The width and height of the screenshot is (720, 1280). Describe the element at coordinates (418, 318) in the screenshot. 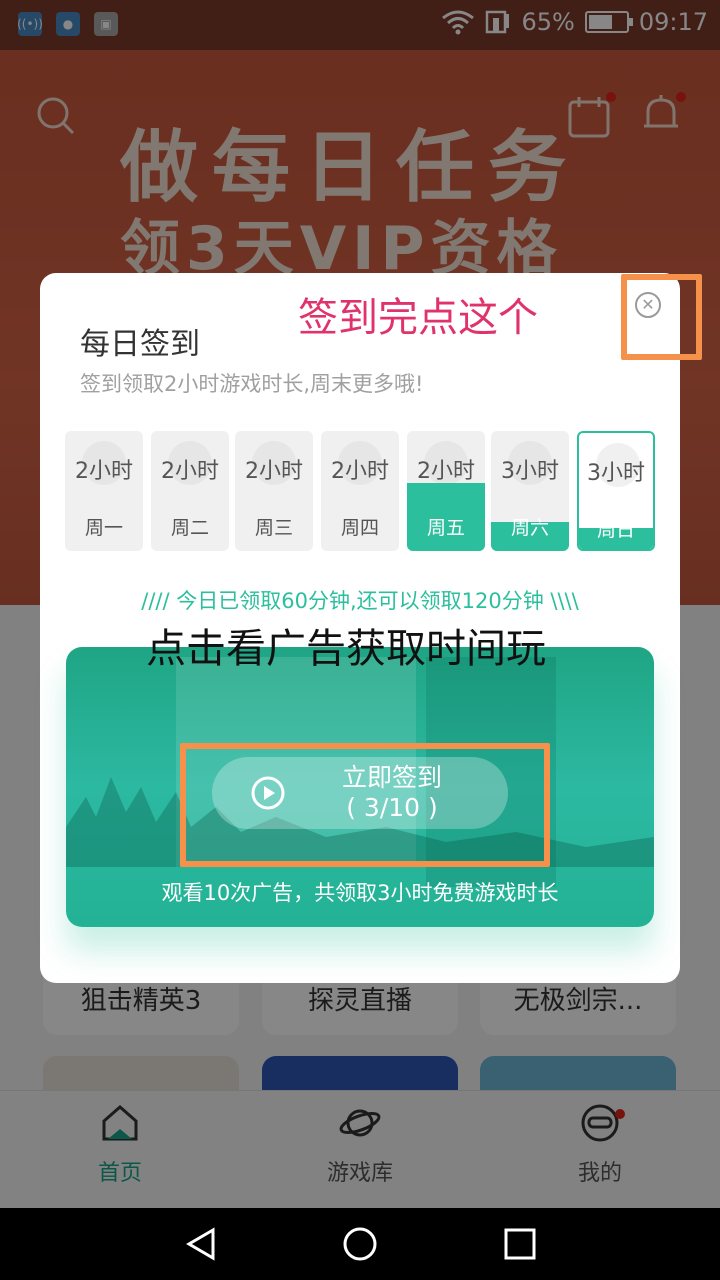

I see `close-hint-annotation: 签到完点这个` at that location.